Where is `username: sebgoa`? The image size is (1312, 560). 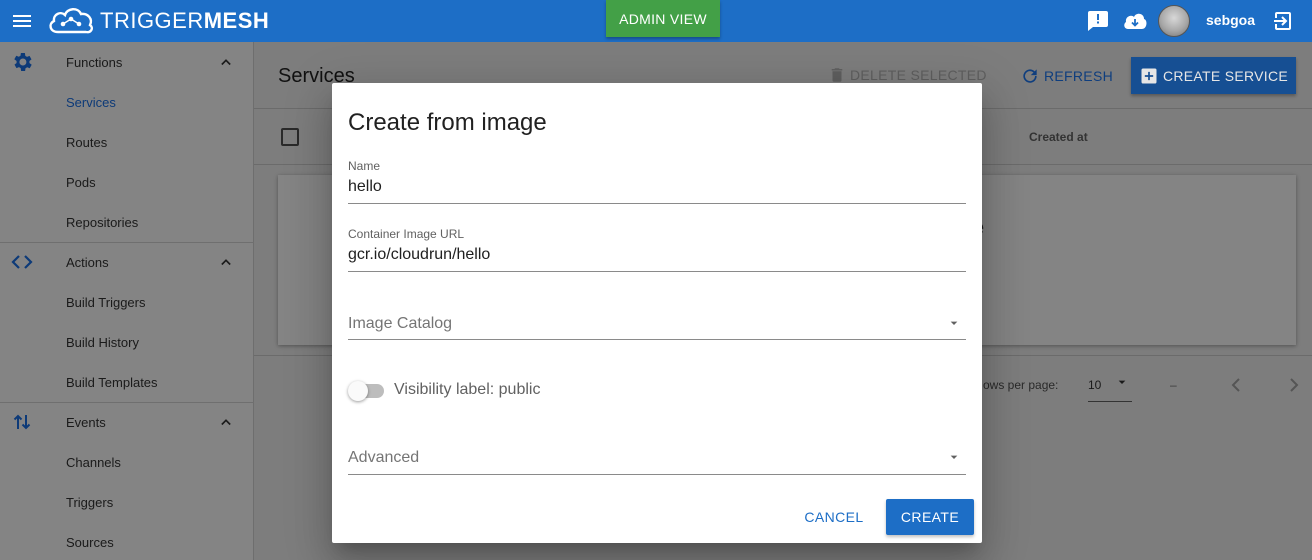
username: sebgoa is located at coordinates (1231, 20).